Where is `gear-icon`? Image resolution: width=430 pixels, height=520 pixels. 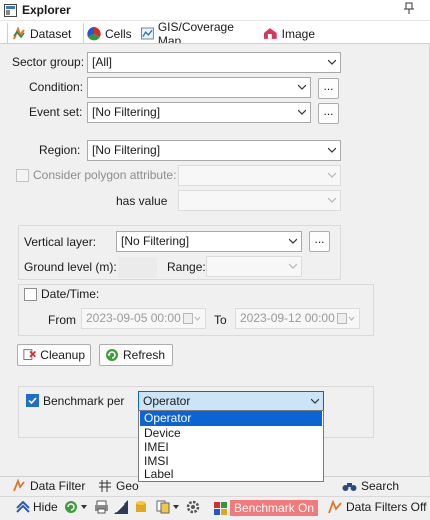 gear-icon is located at coordinates (193, 507).